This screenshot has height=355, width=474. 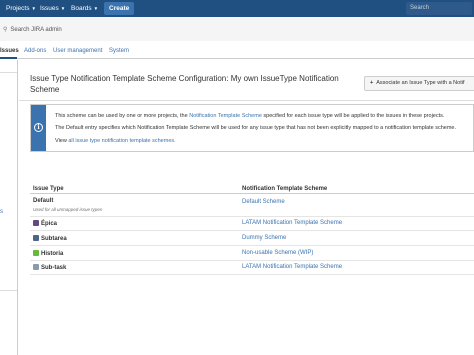 What do you see at coordinates (36, 223) in the screenshot?
I see `epic-icon` at bounding box center [36, 223].